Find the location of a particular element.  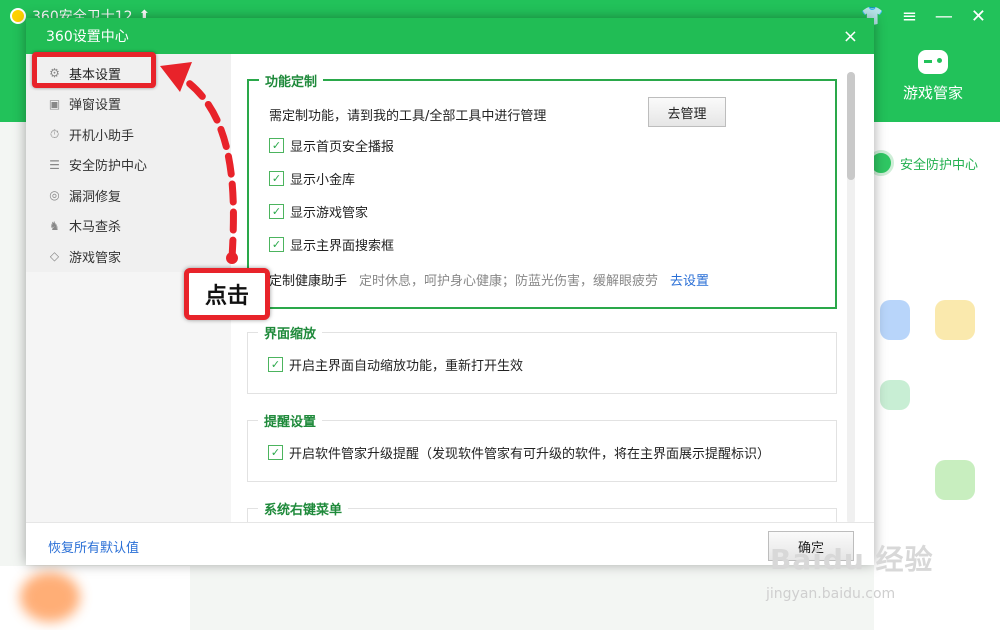

annotation-arrow is located at coordinates (199, 163).